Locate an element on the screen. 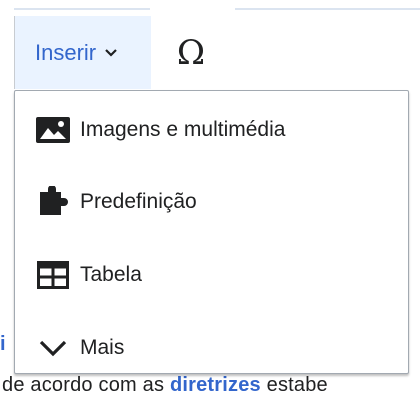  menu-item-label: Mais is located at coordinates (102, 347).